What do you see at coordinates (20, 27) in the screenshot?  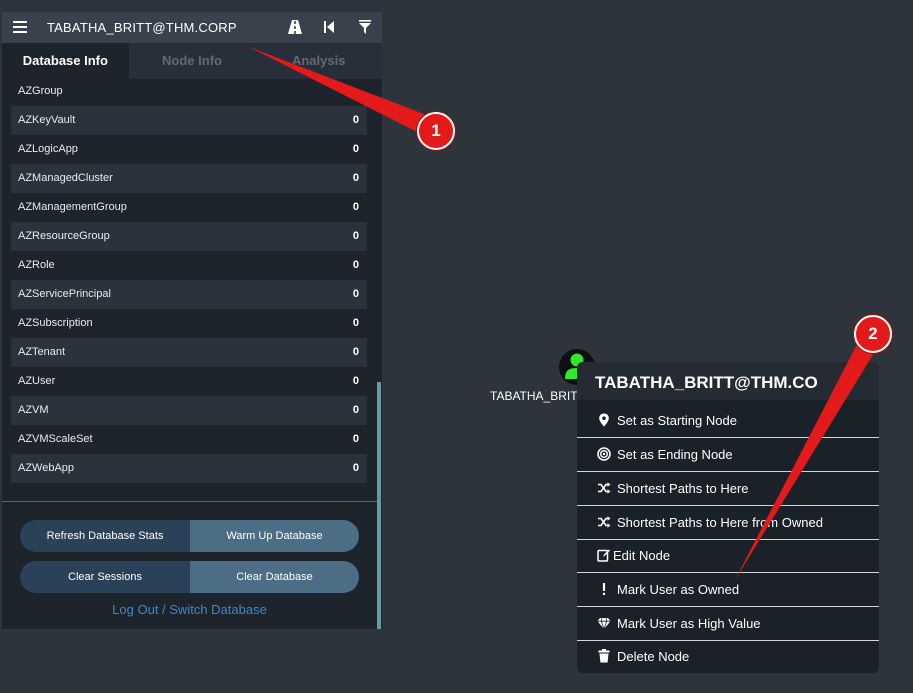 I see `menu-icon` at bounding box center [20, 27].